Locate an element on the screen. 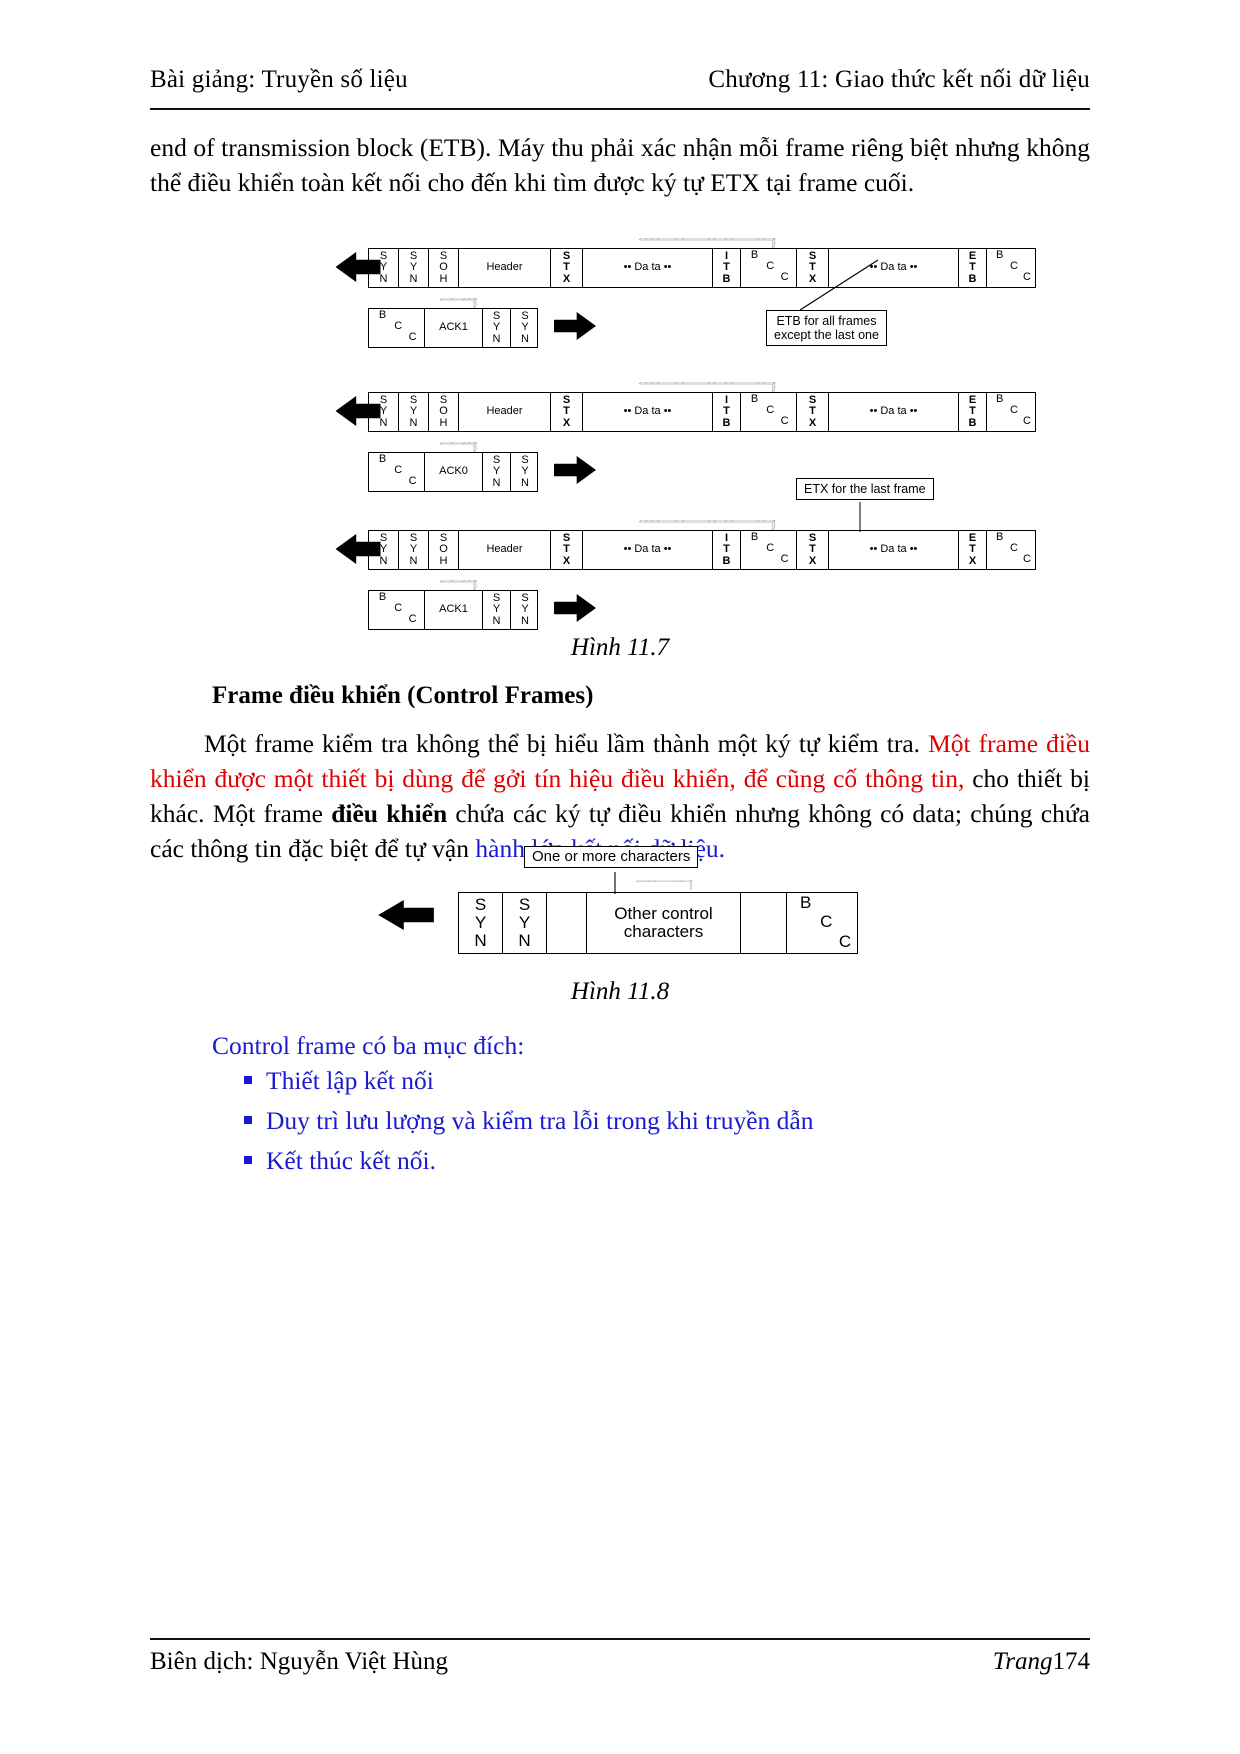  footer-right-text: Trang174 is located at coordinates (1041, 1662).